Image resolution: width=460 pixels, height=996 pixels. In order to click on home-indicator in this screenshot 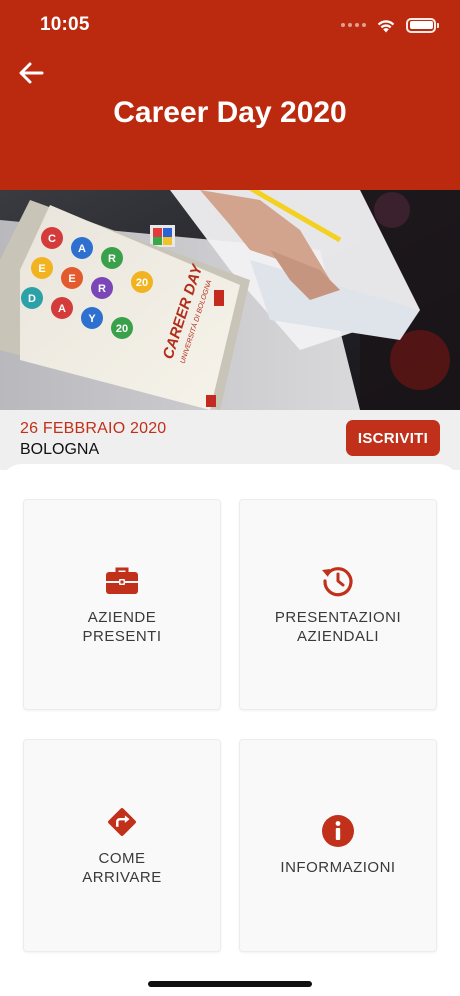, I will do `click(230, 984)`.